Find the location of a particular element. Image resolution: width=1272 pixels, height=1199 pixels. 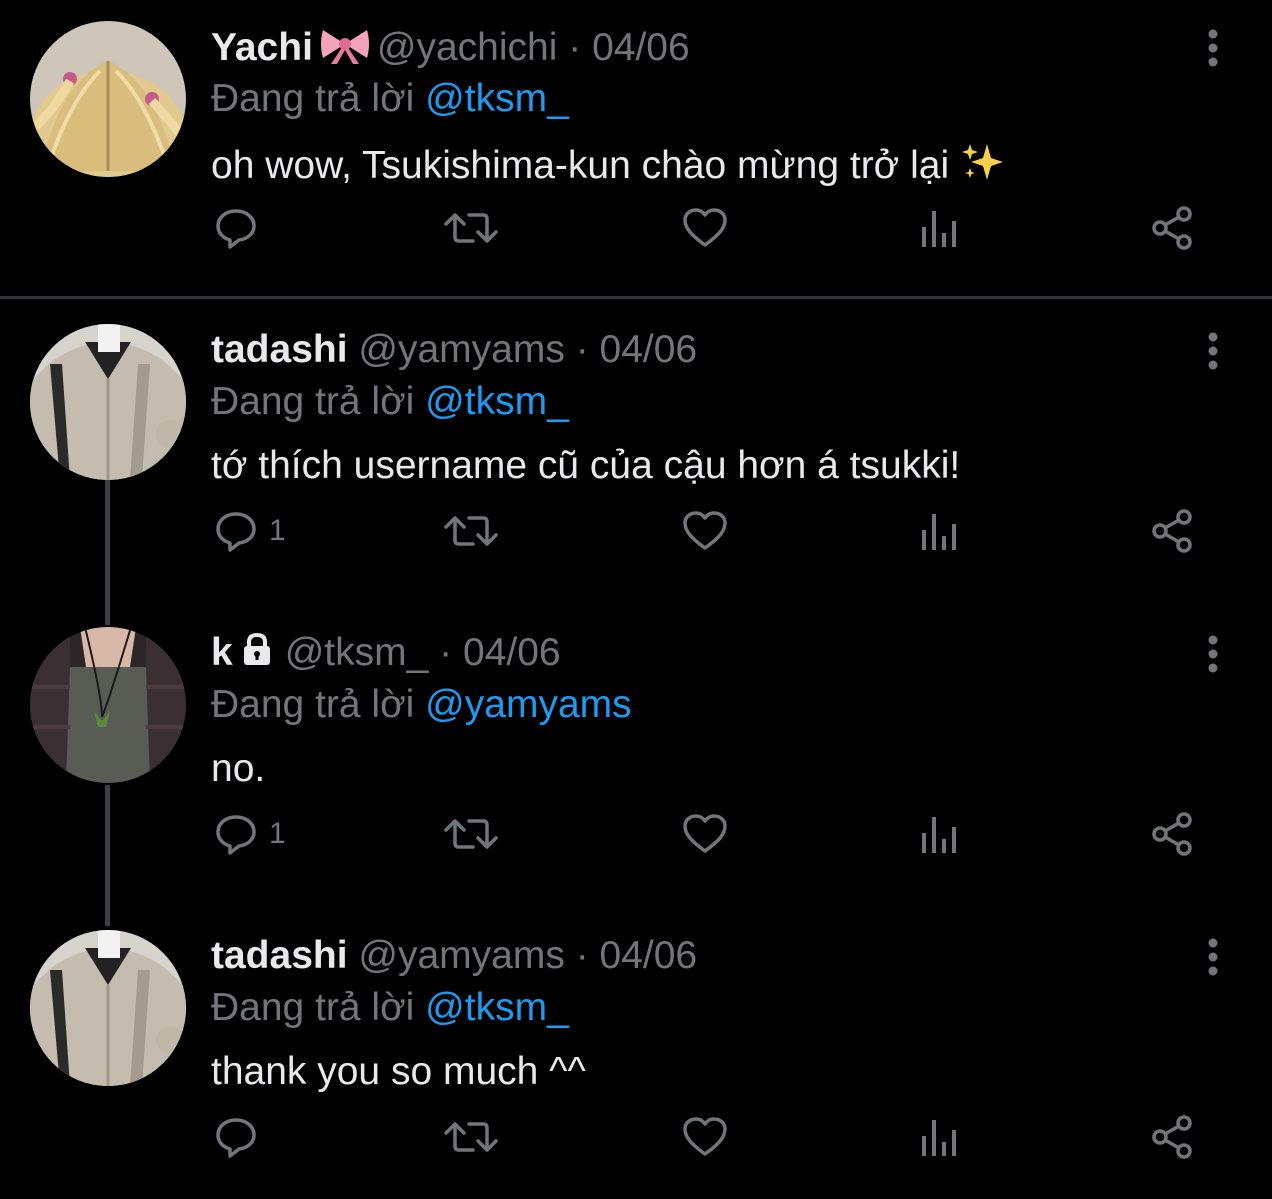

handle: @tksm_ is located at coordinates (357, 652).